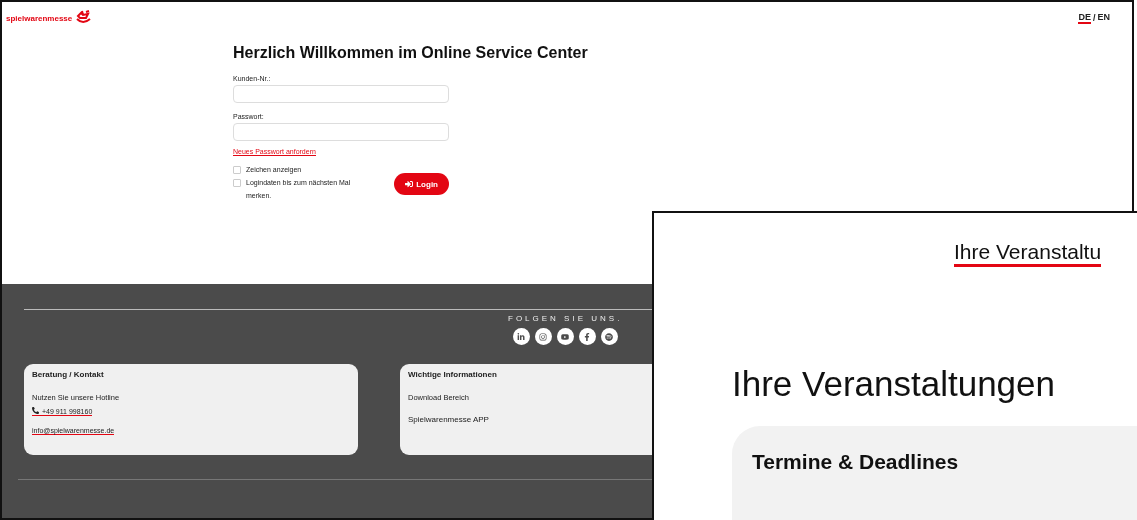 This screenshot has height=520, width=1137. What do you see at coordinates (409, 184) in the screenshot?
I see `sign-in-icon` at bounding box center [409, 184].